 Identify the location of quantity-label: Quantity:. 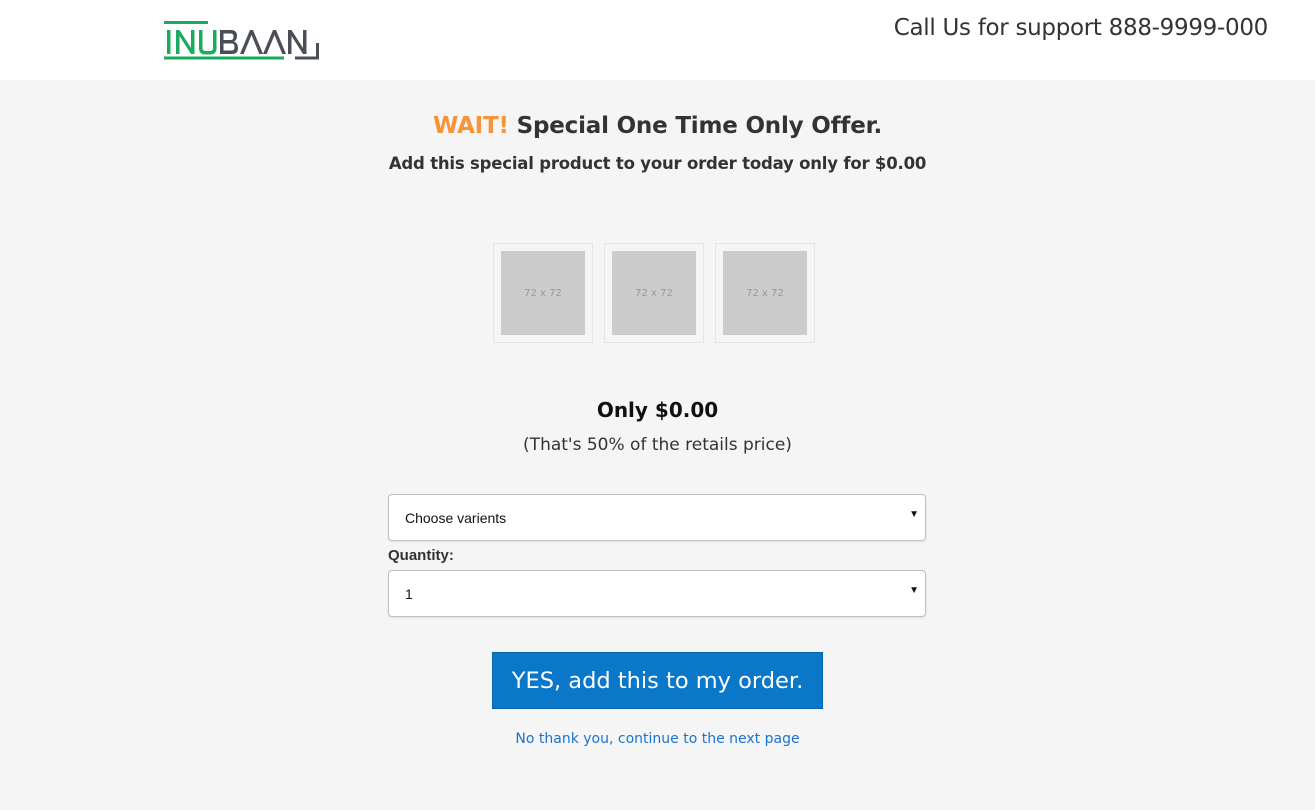
(421, 555).